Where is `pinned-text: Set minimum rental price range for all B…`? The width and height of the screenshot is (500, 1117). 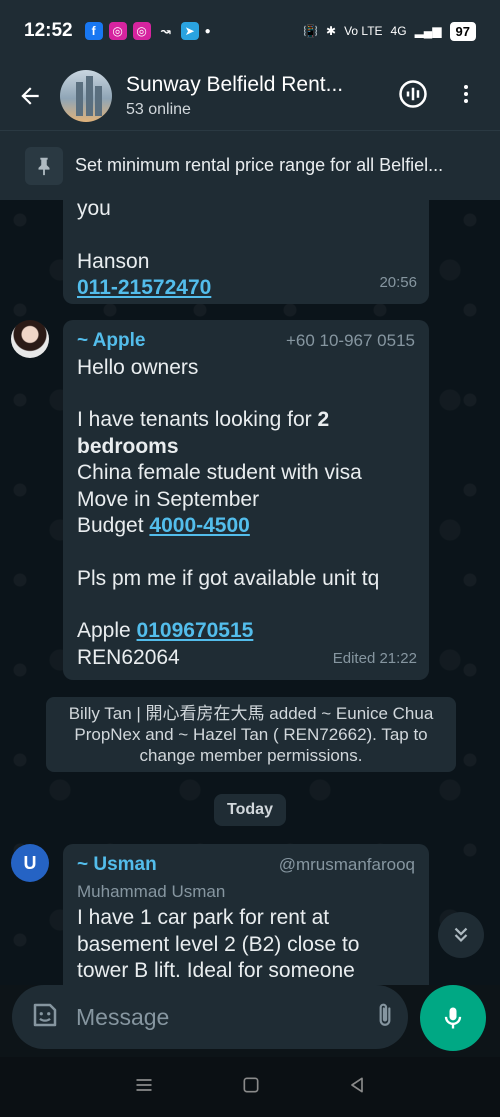
pinned-text: Set minimum rental price range for all B… is located at coordinates (259, 165).